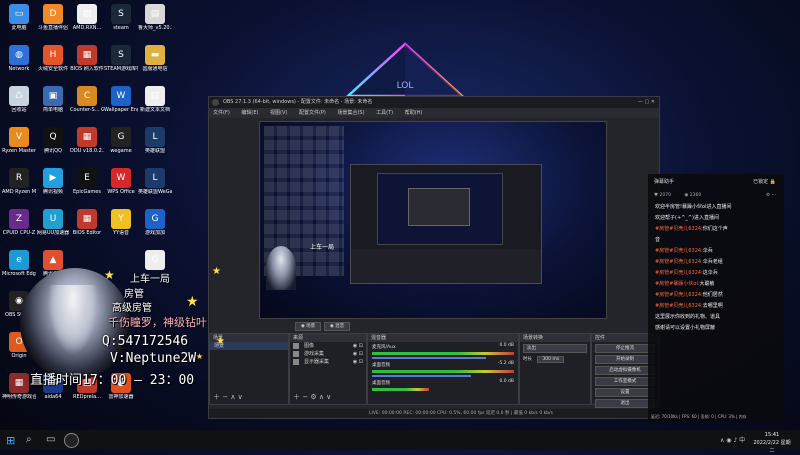 This screenshot has height=455, width=800. Describe the element at coordinates (52, 192) in the screenshot. I see `desktop-shortcut-label: 腾讯视频` at that location.